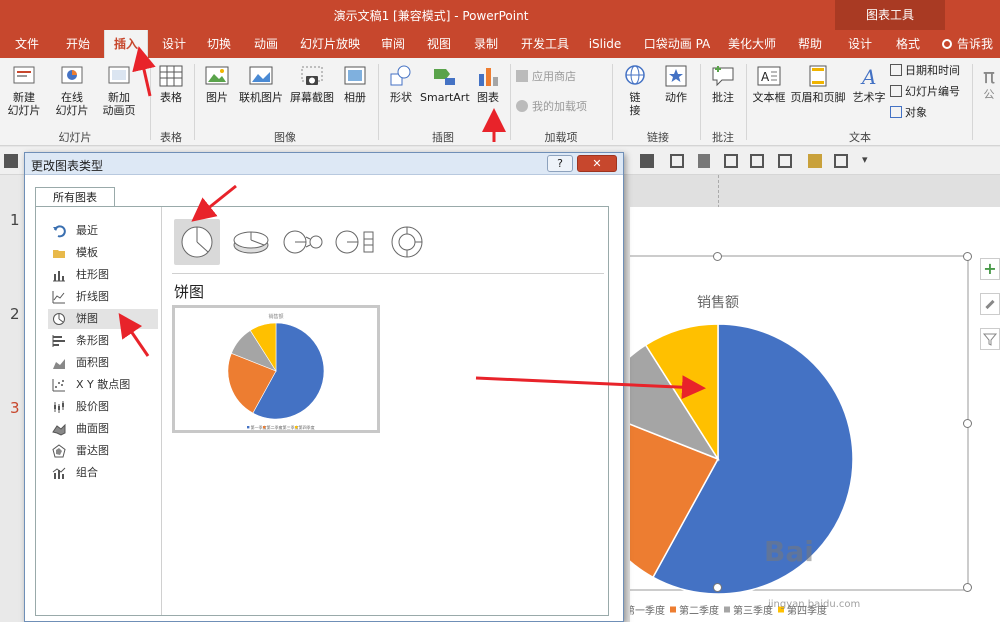  I want to click on doughnut-subtype-icon, so click(407, 242).